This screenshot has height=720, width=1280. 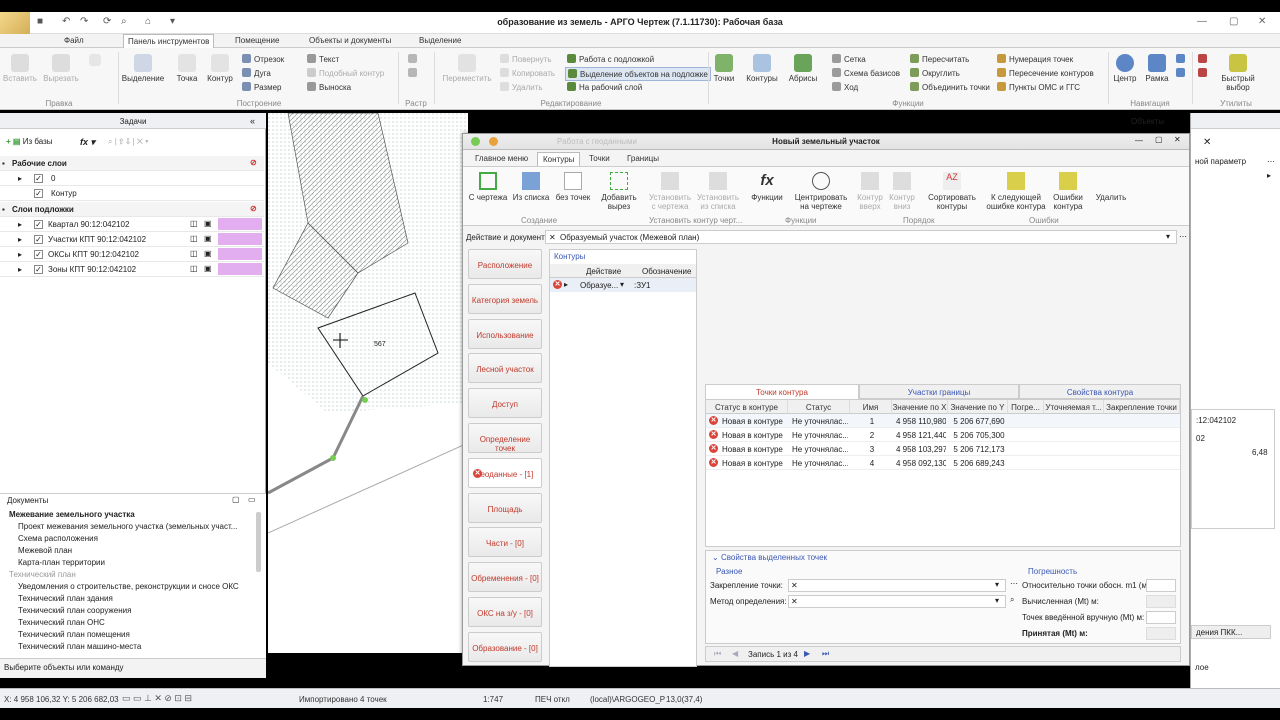 What do you see at coordinates (747, 407) in the screenshot?
I see `points-column-header: Статус в контуре` at bounding box center [747, 407].